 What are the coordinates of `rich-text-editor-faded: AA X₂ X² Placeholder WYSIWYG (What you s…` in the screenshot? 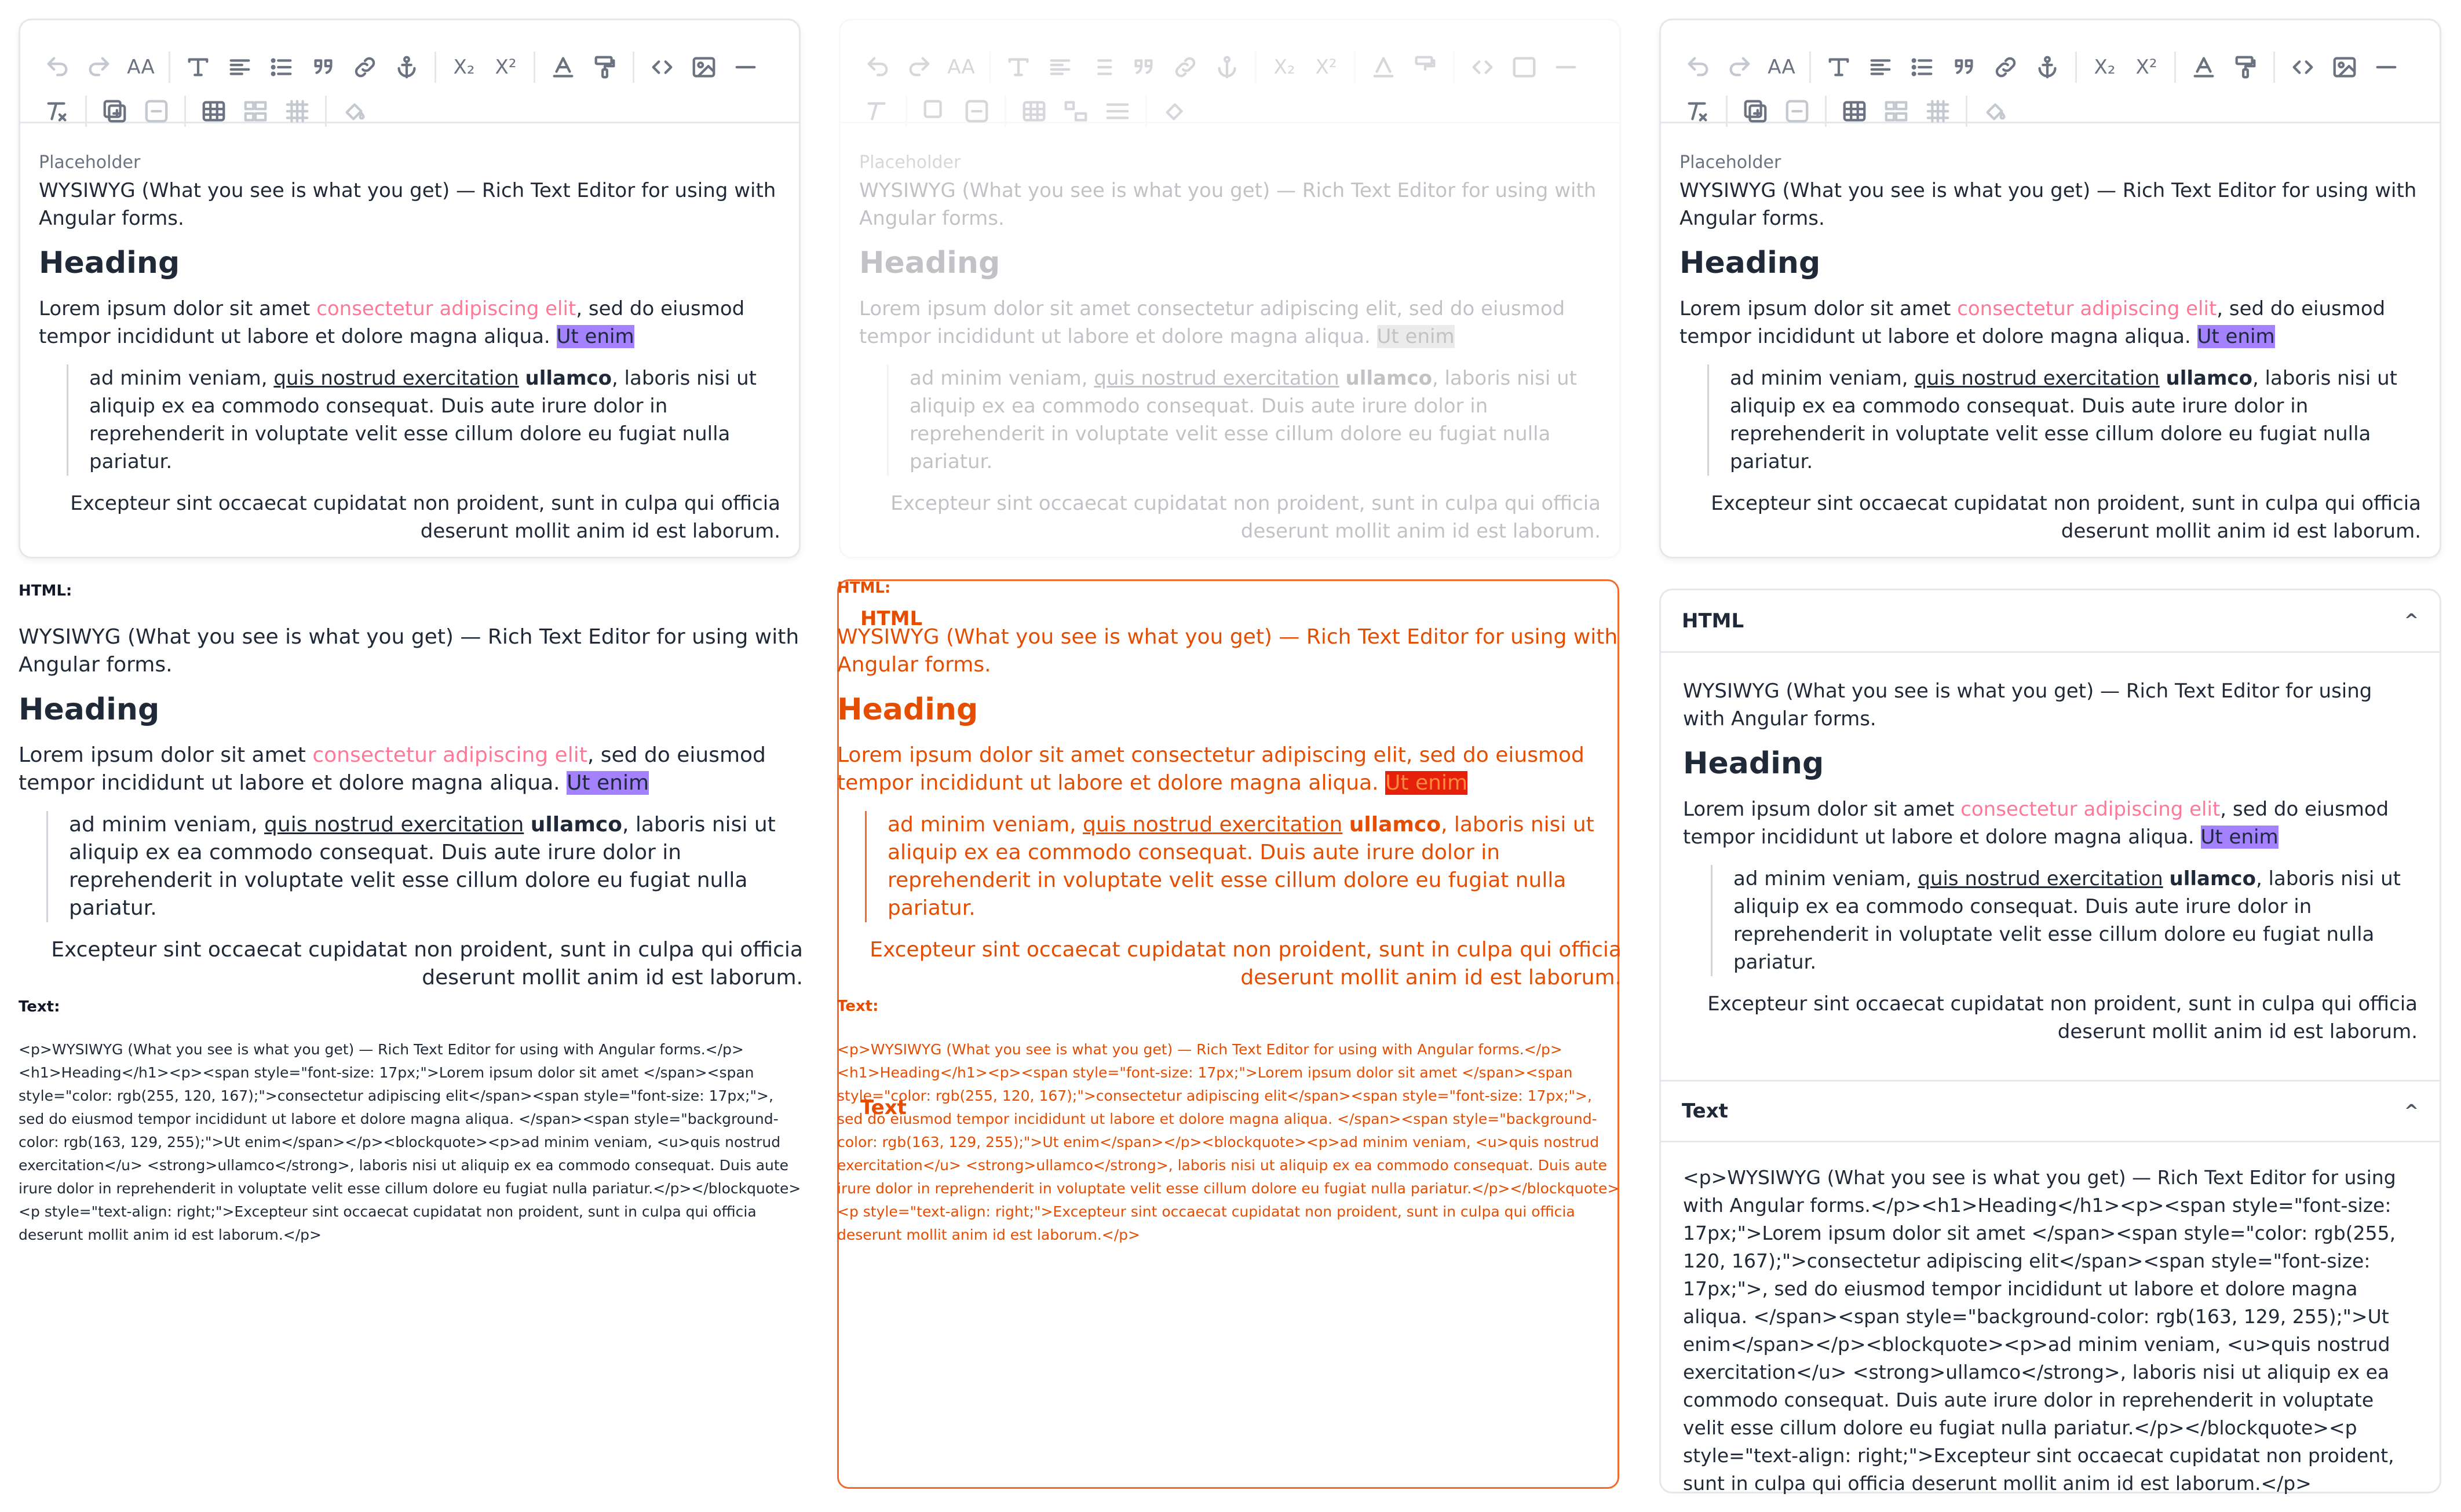 It's located at (1230, 289).